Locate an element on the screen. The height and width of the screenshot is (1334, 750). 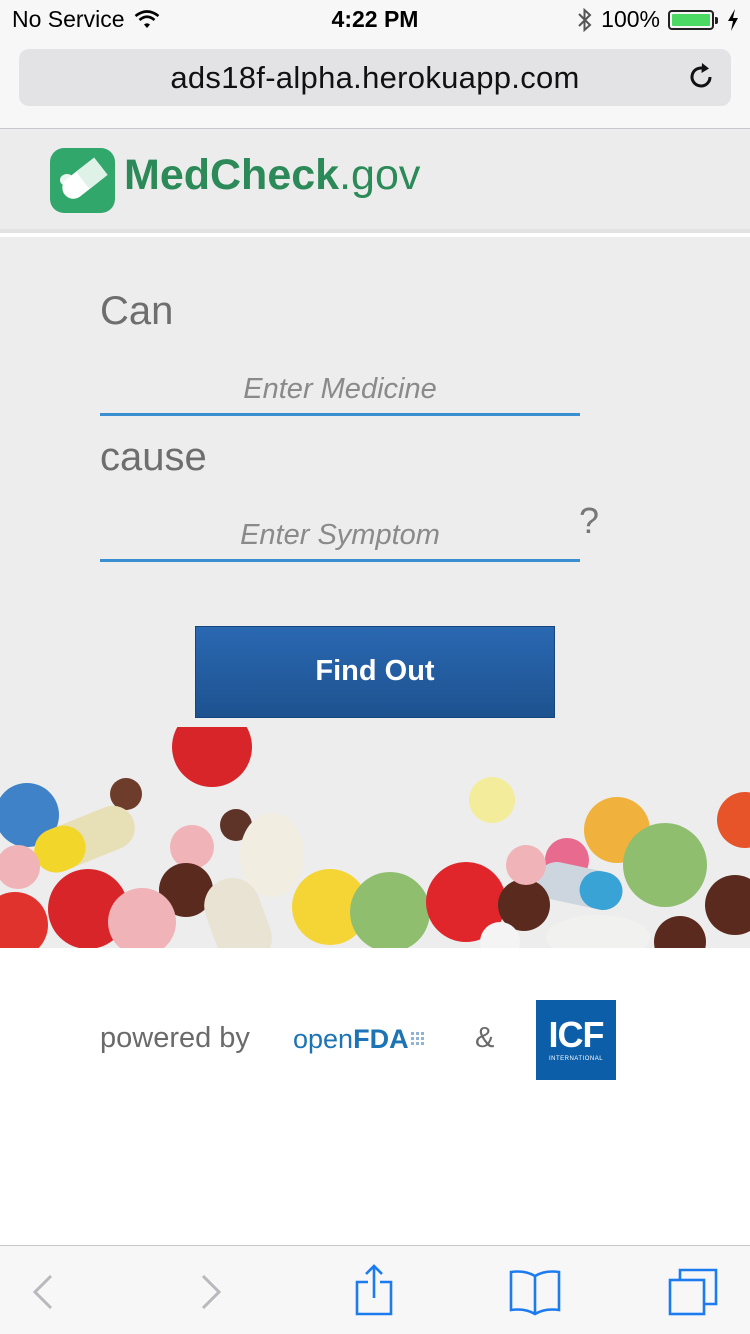
openfda-logo: open FDA is located at coordinates (359, 1039).